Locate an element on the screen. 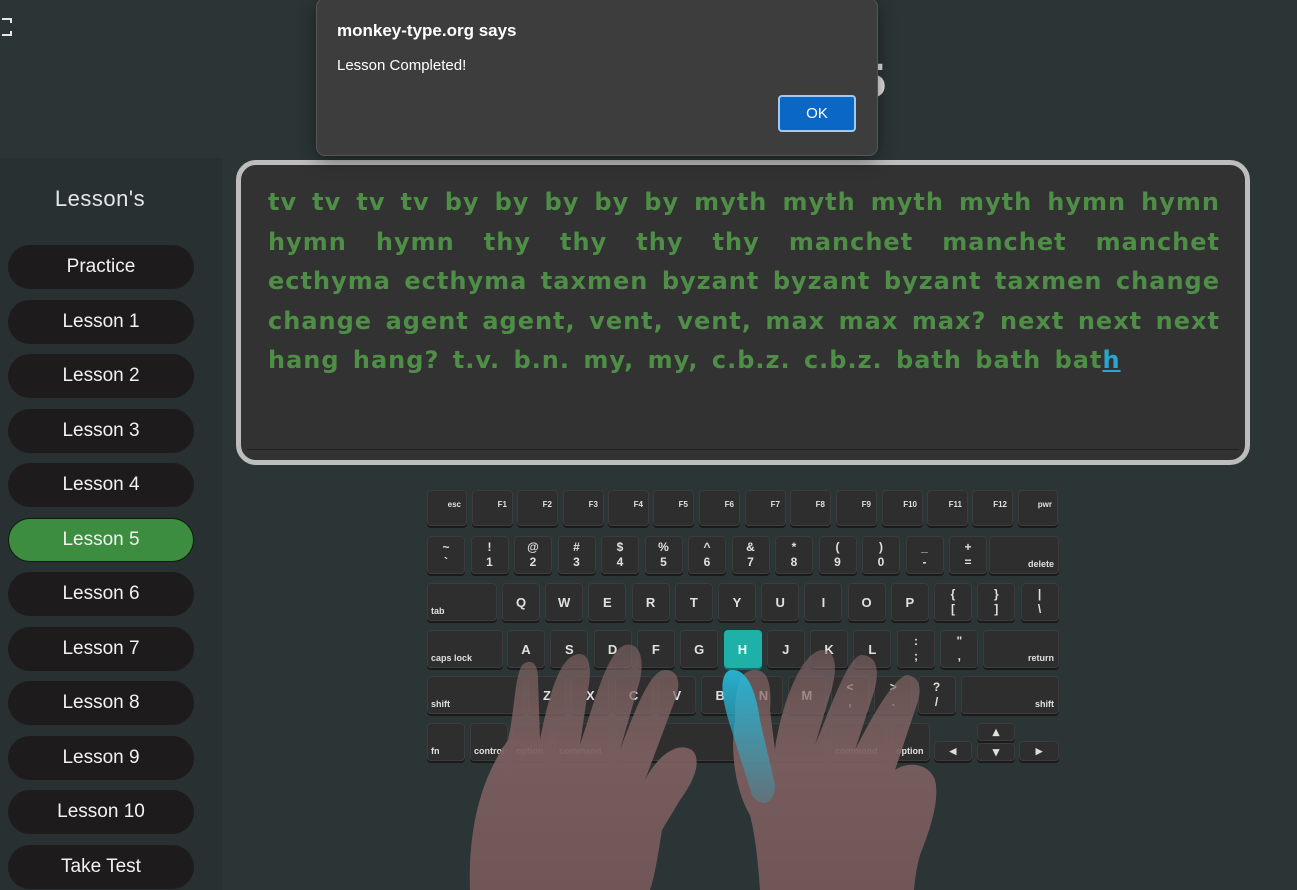 The image size is (1297, 890). key-x: X is located at coordinates (590, 695).